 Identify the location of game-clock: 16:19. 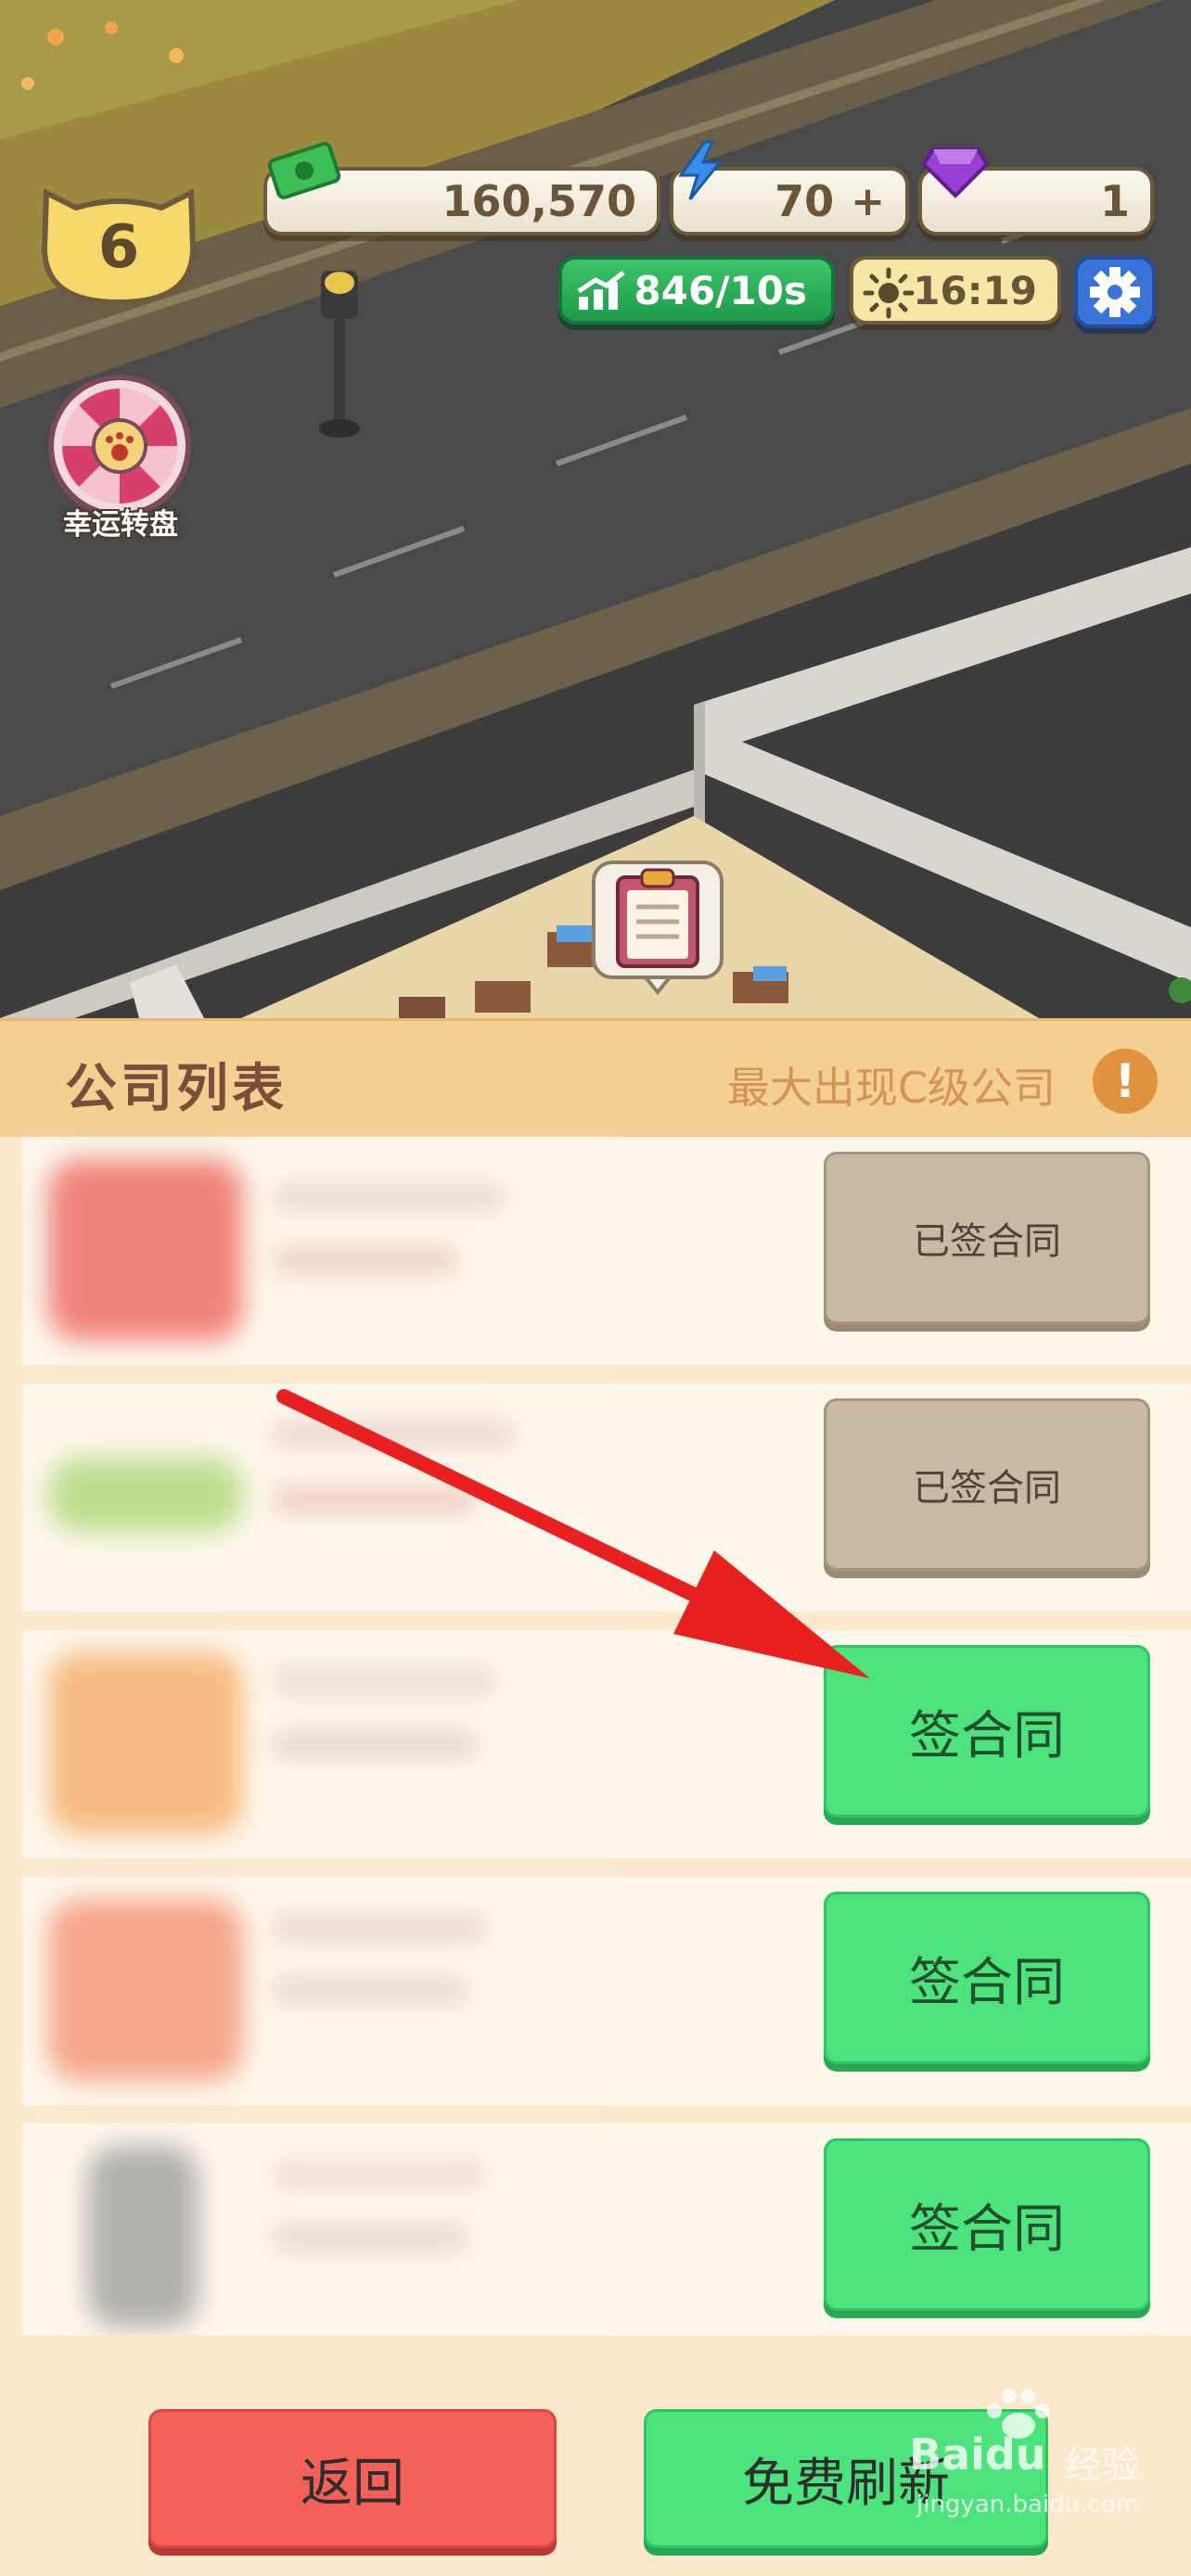
(955, 291).